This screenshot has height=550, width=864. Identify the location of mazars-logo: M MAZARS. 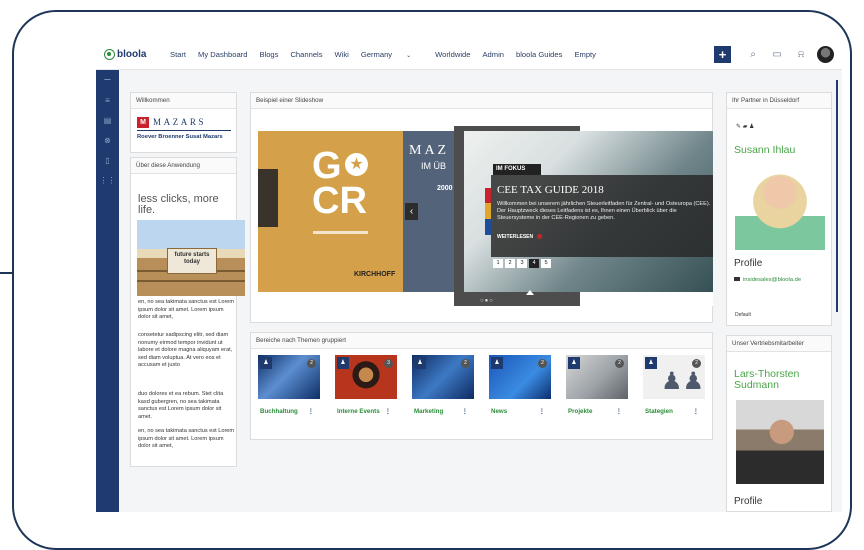
(184, 123).